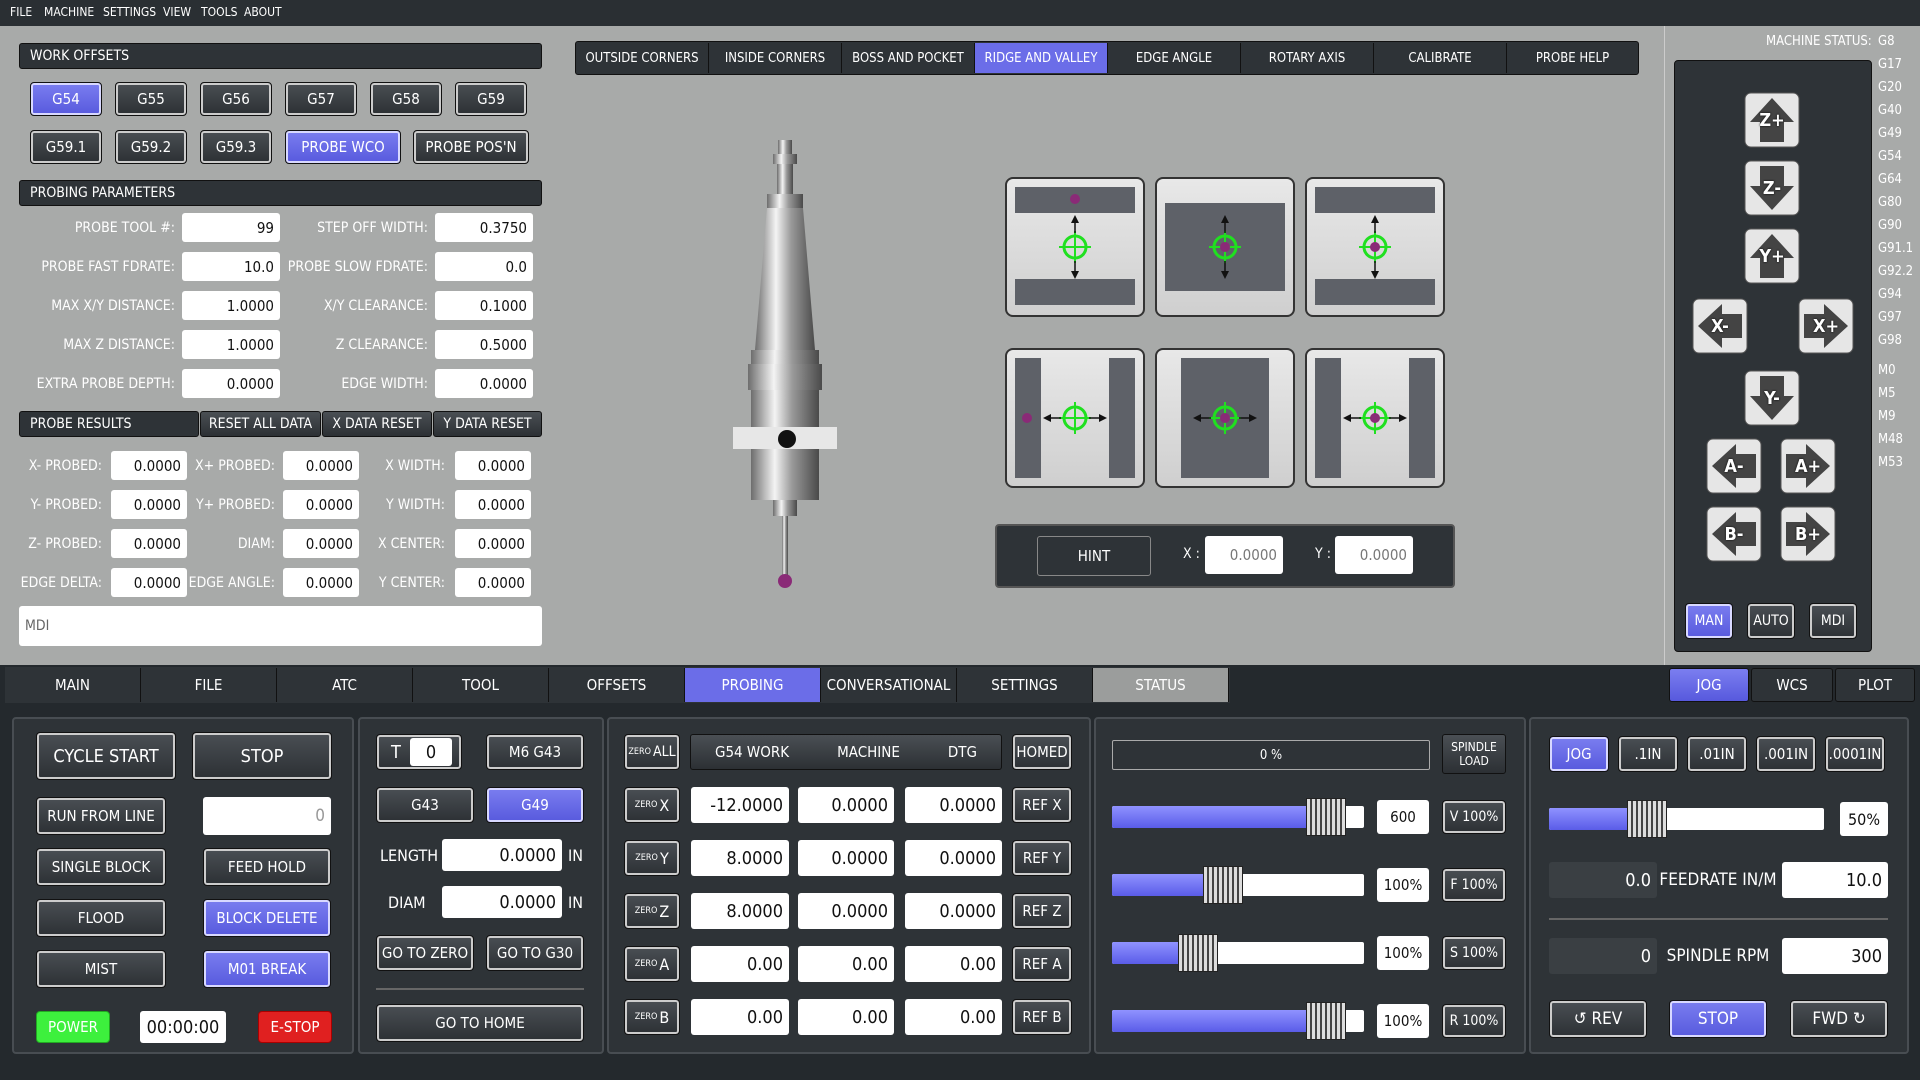 The width and height of the screenshot is (1920, 1080). Describe the element at coordinates (236, 147) in the screenshot. I see `wco-g59-3-button: G59.3` at that location.